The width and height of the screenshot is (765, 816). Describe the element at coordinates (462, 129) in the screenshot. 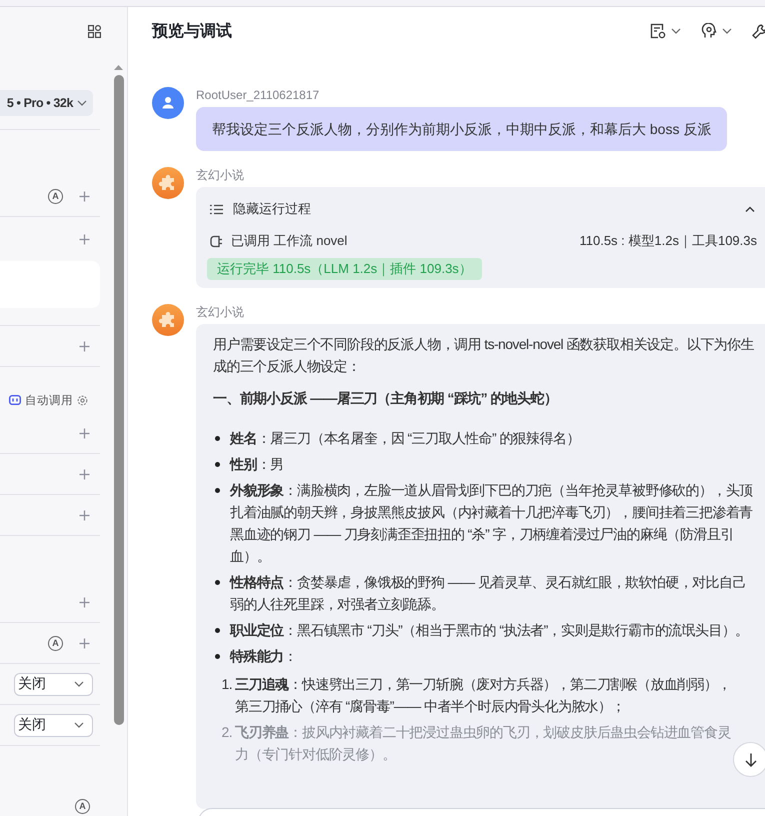

I see `message-bubble: 帮我设定三个反派人物，分别作为前期小反派，中期中反派，和幕后大 boss 反派` at that location.